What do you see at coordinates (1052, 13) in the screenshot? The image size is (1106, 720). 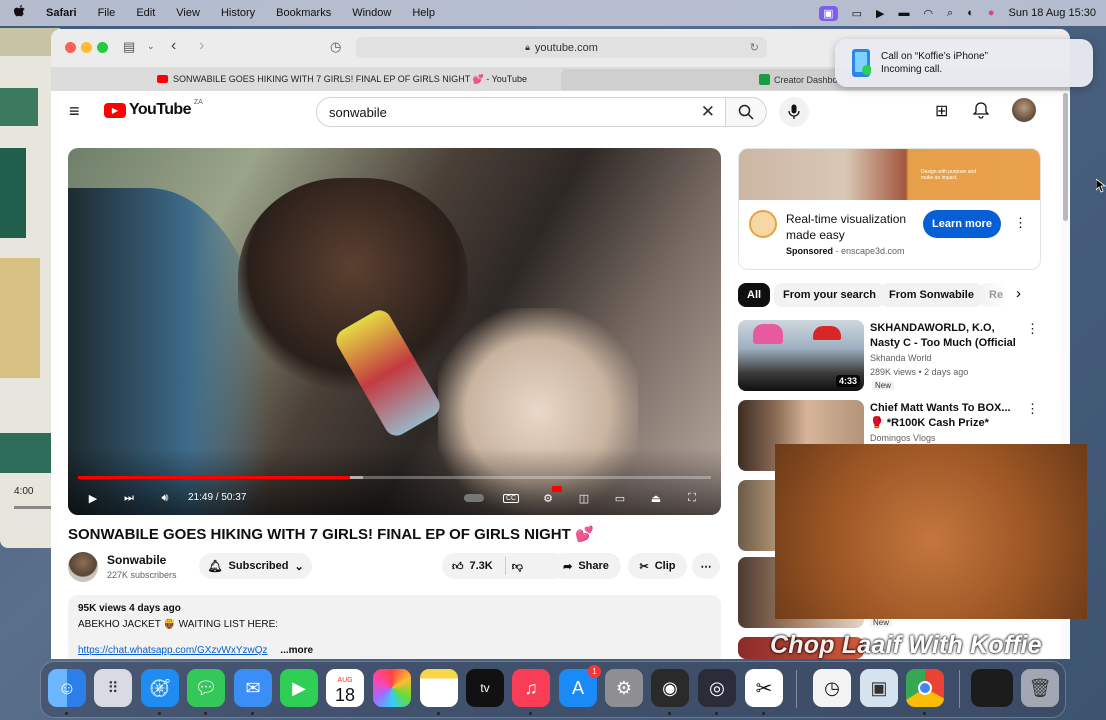 I see `clock-datetime: Sun 18 Aug 15:30` at bounding box center [1052, 13].